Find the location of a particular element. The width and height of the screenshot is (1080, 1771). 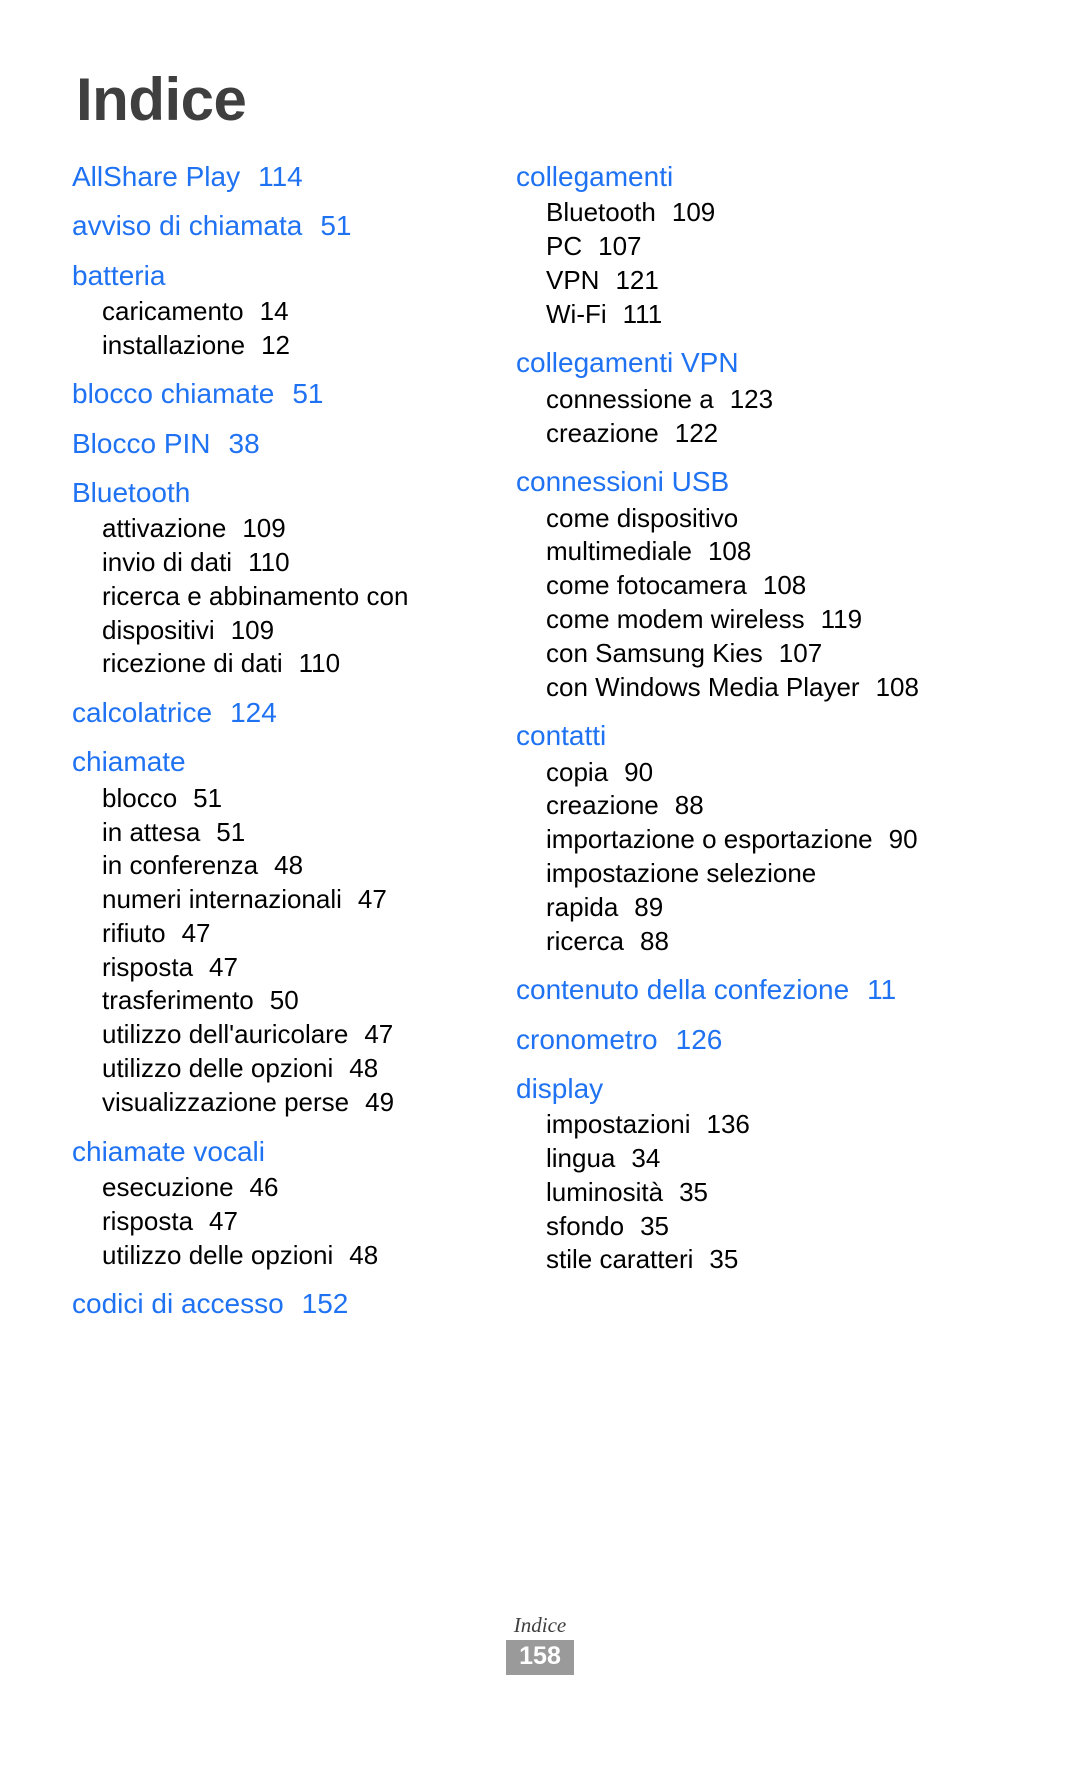

index-heading-page: 11 is located at coordinates (882, 990).